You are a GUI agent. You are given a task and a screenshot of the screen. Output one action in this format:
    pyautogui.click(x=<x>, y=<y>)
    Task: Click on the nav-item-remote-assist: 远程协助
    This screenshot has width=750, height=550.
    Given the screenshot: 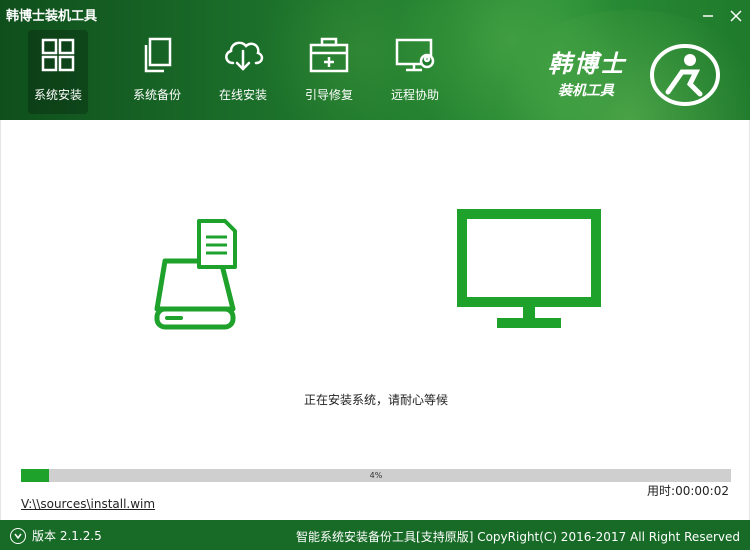 What is the action you would take?
    pyautogui.click(x=415, y=72)
    